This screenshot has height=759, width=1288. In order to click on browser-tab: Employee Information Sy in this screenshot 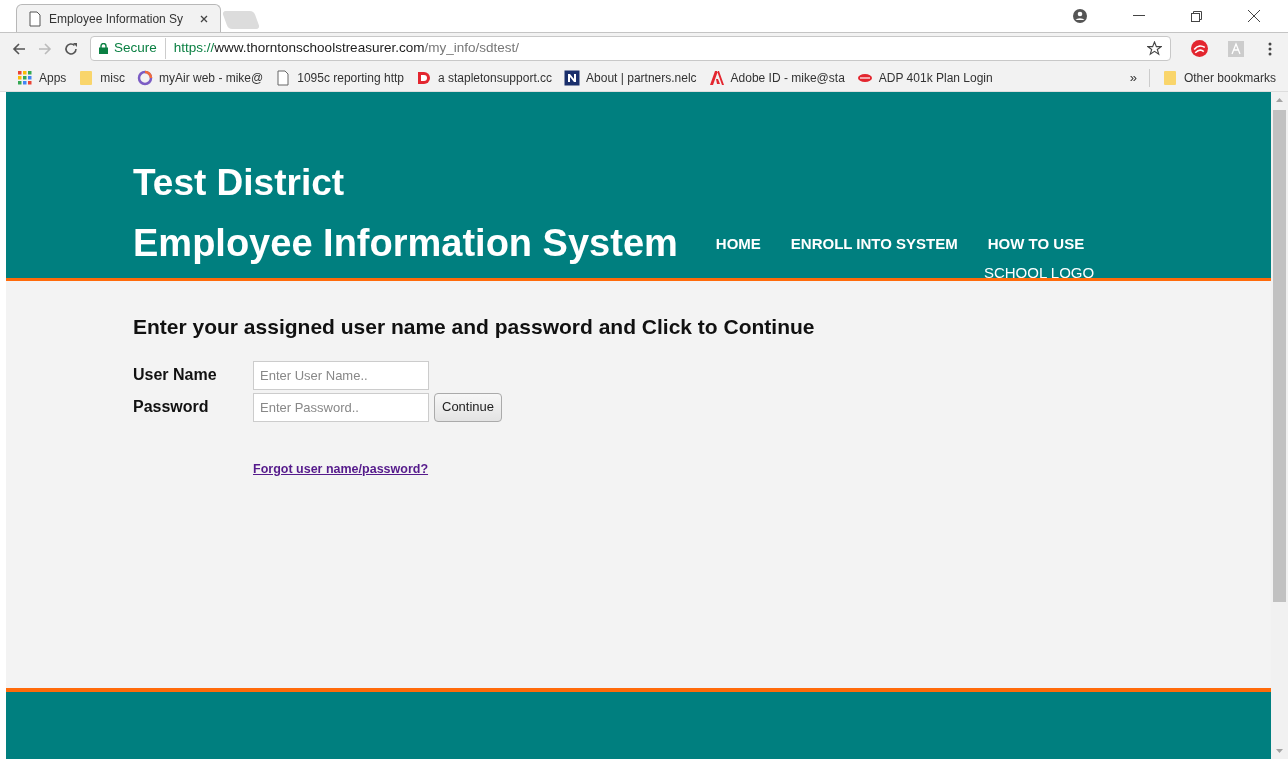, I will do `click(118, 18)`.